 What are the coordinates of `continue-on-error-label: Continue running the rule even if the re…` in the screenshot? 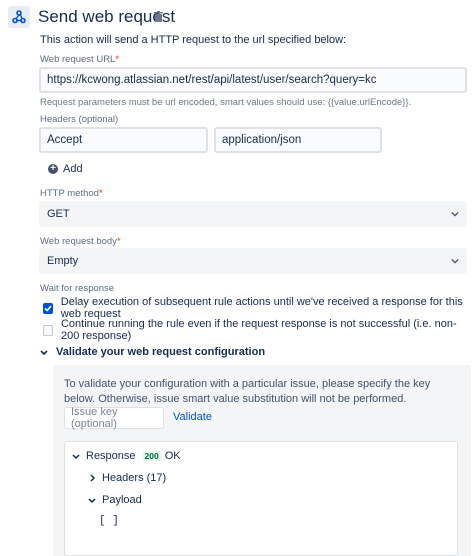 It's located at (258, 330).